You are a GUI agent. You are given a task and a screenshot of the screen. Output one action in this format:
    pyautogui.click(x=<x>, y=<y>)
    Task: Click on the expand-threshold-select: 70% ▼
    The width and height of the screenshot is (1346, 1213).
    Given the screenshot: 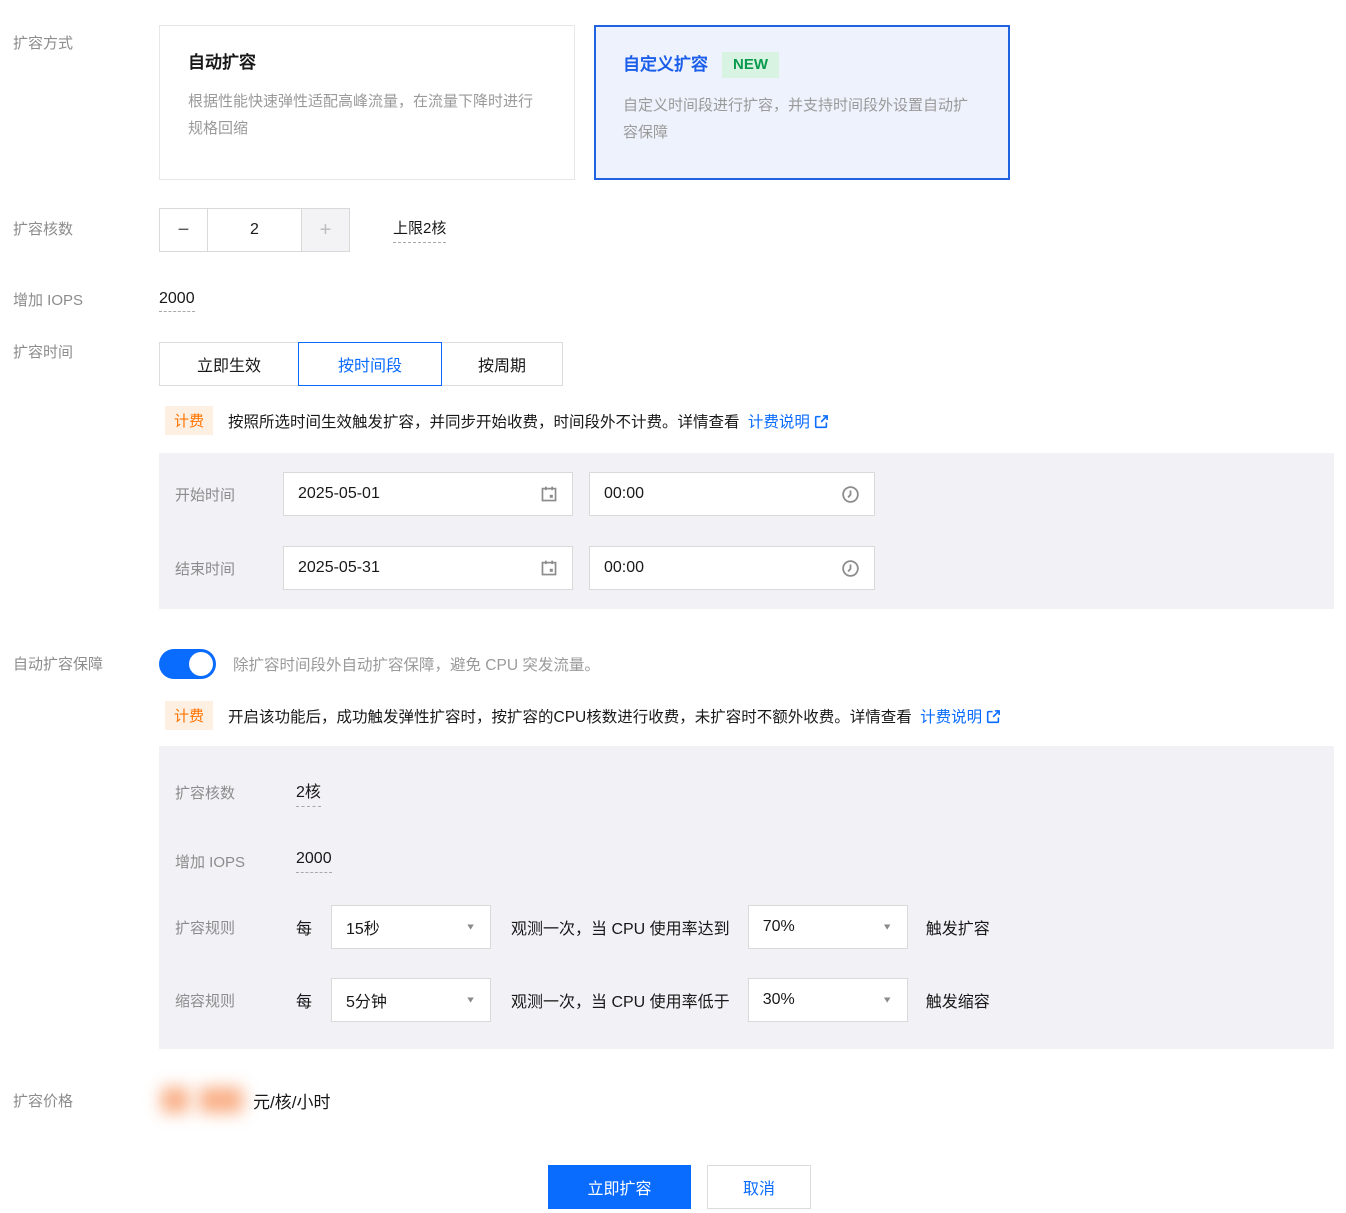 What is the action you would take?
    pyautogui.click(x=827, y=927)
    